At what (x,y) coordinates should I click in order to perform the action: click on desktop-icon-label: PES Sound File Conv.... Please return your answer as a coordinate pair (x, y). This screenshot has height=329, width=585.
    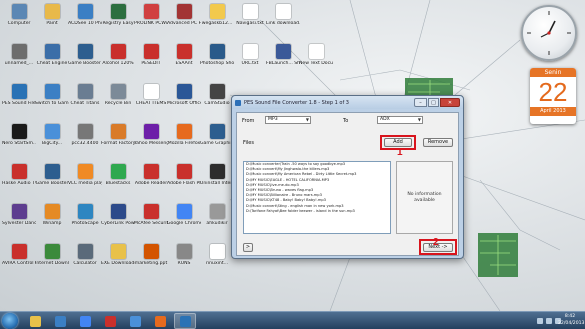
    Looking at the image, I should click on (19, 103).